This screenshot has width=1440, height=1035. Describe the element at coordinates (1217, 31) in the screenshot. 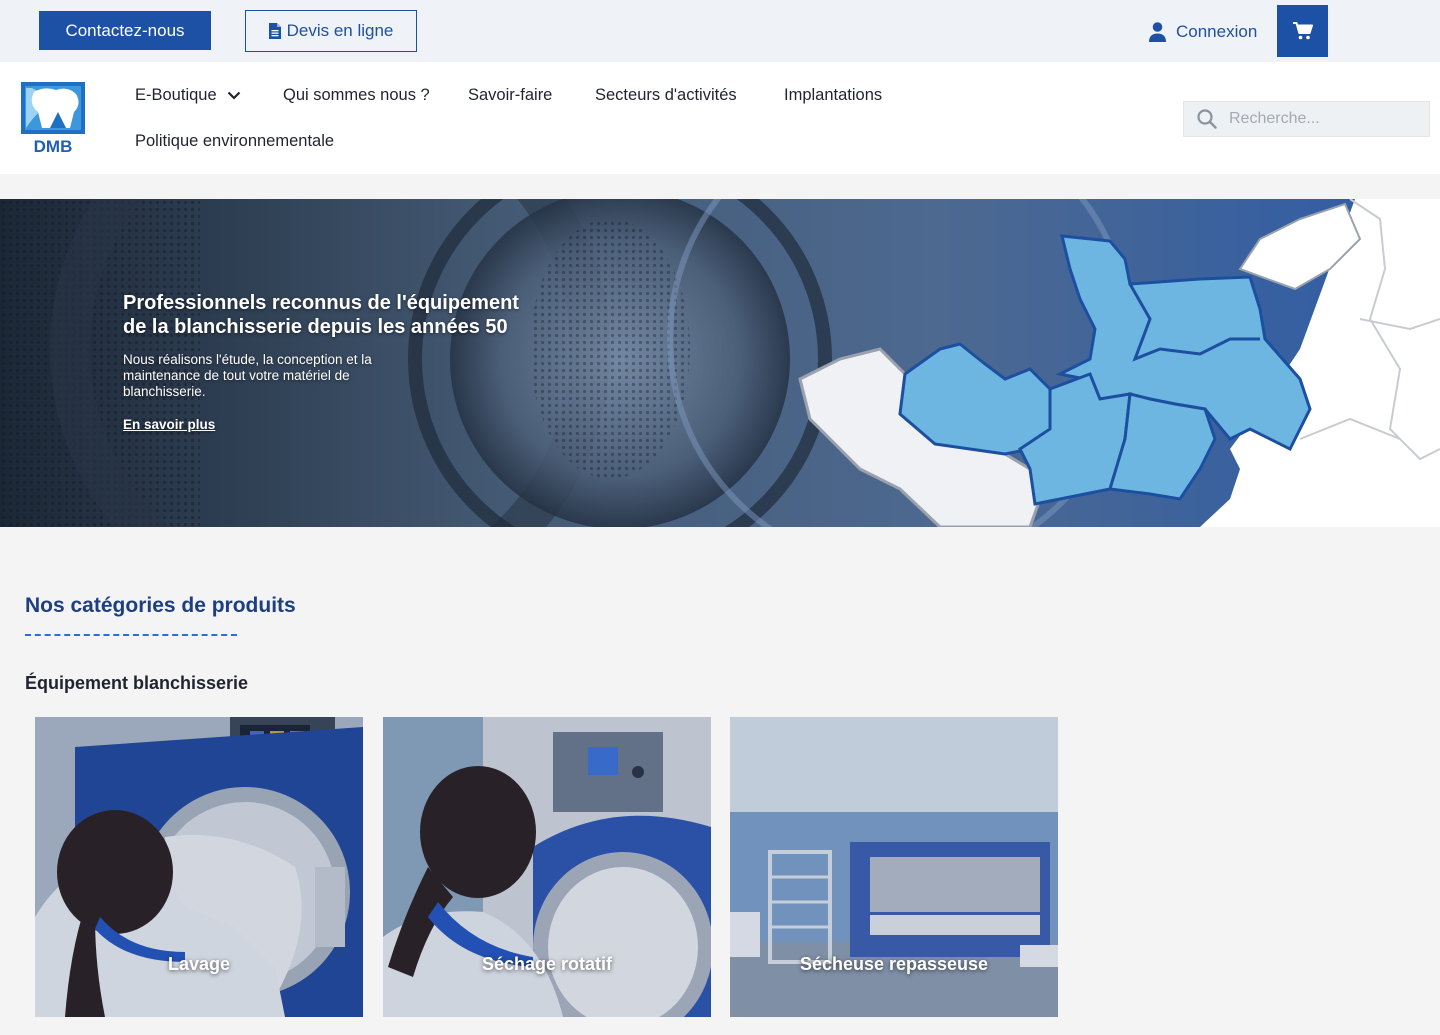

I see `login-label: Connexion` at that location.